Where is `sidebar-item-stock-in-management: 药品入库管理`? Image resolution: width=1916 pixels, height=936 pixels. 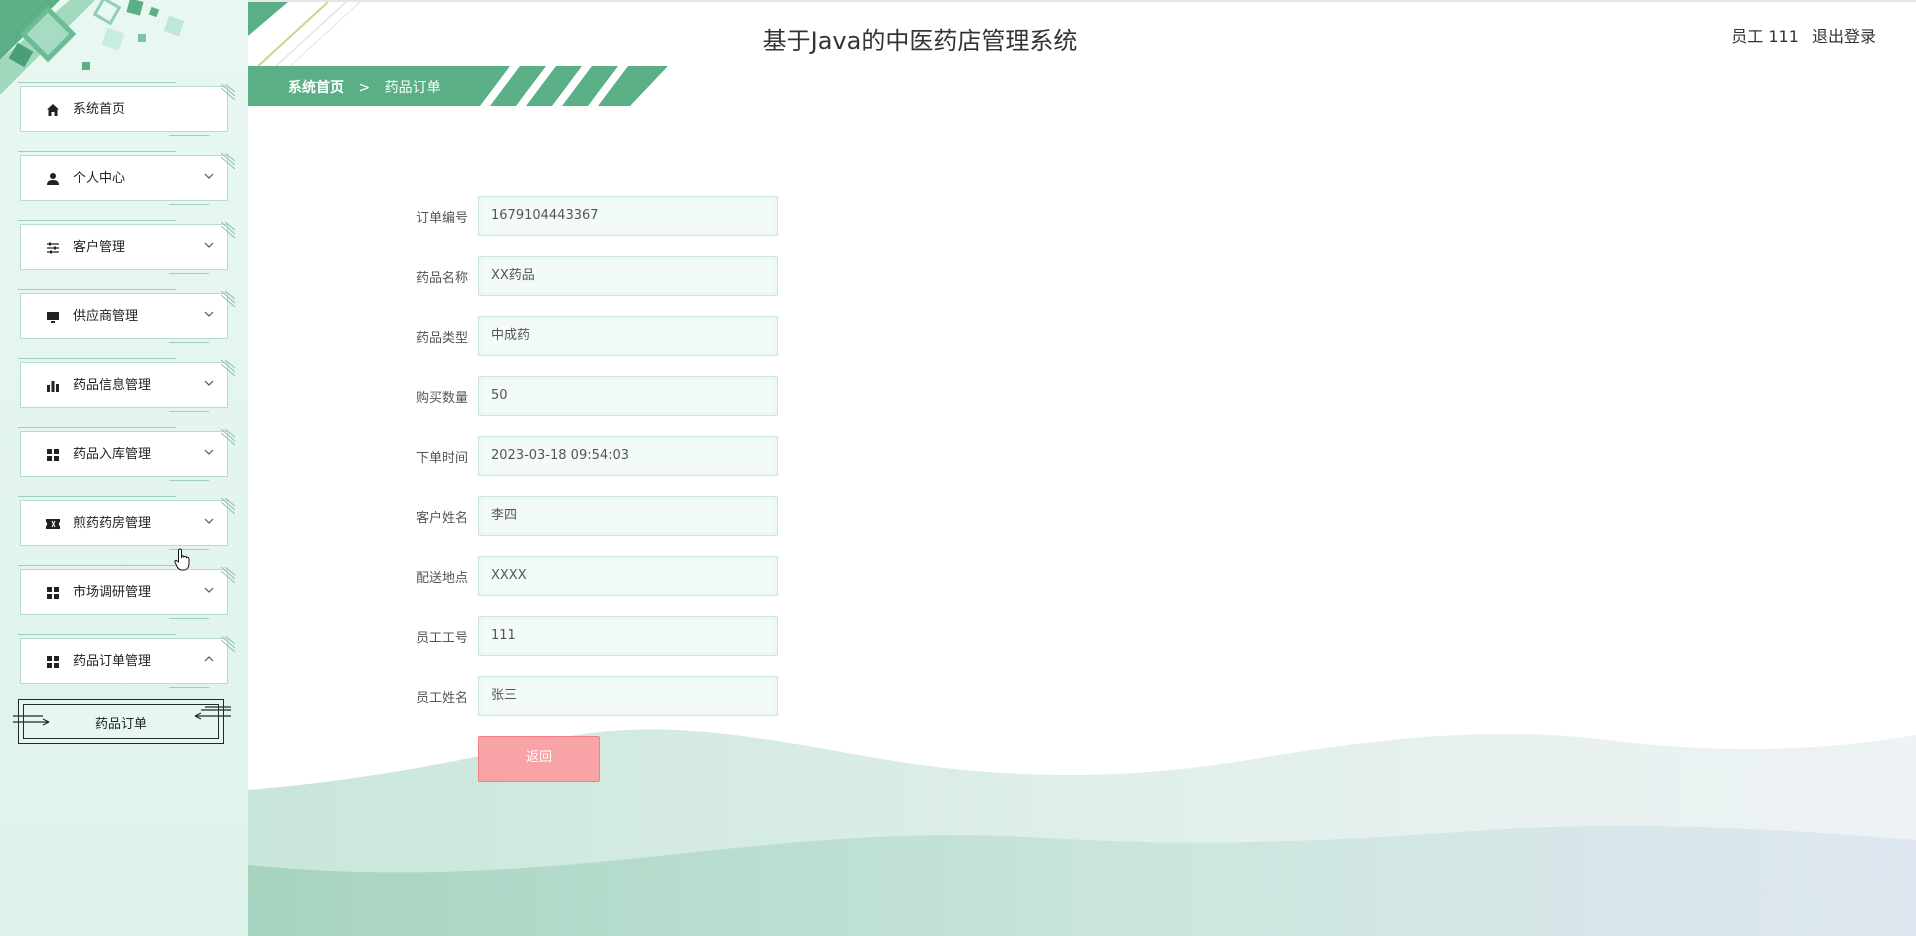 sidebar-item-stock-in-management: 药品入库管理 is located at coordinates (126, 454).